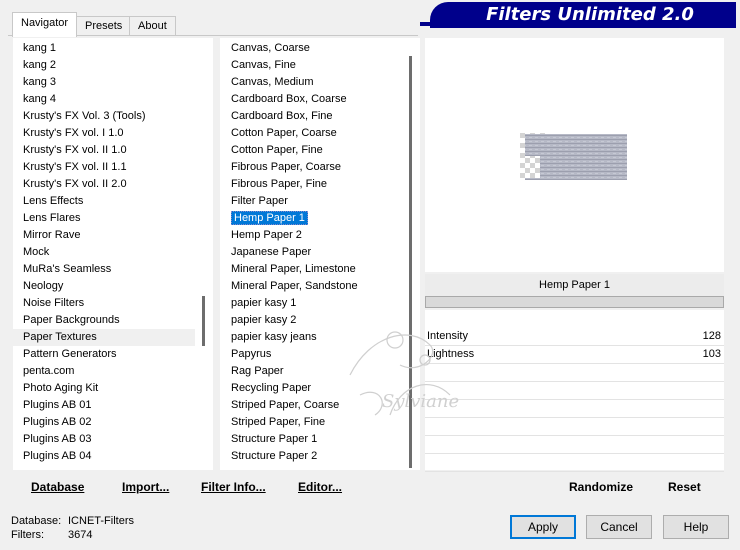 The width and height of the screenshot is (740, 550). What do you see at coordinates (318, 116) in the screenshot?
I see `filter-item: Cardboard Box, Fine` at bounding box center [318, 116].